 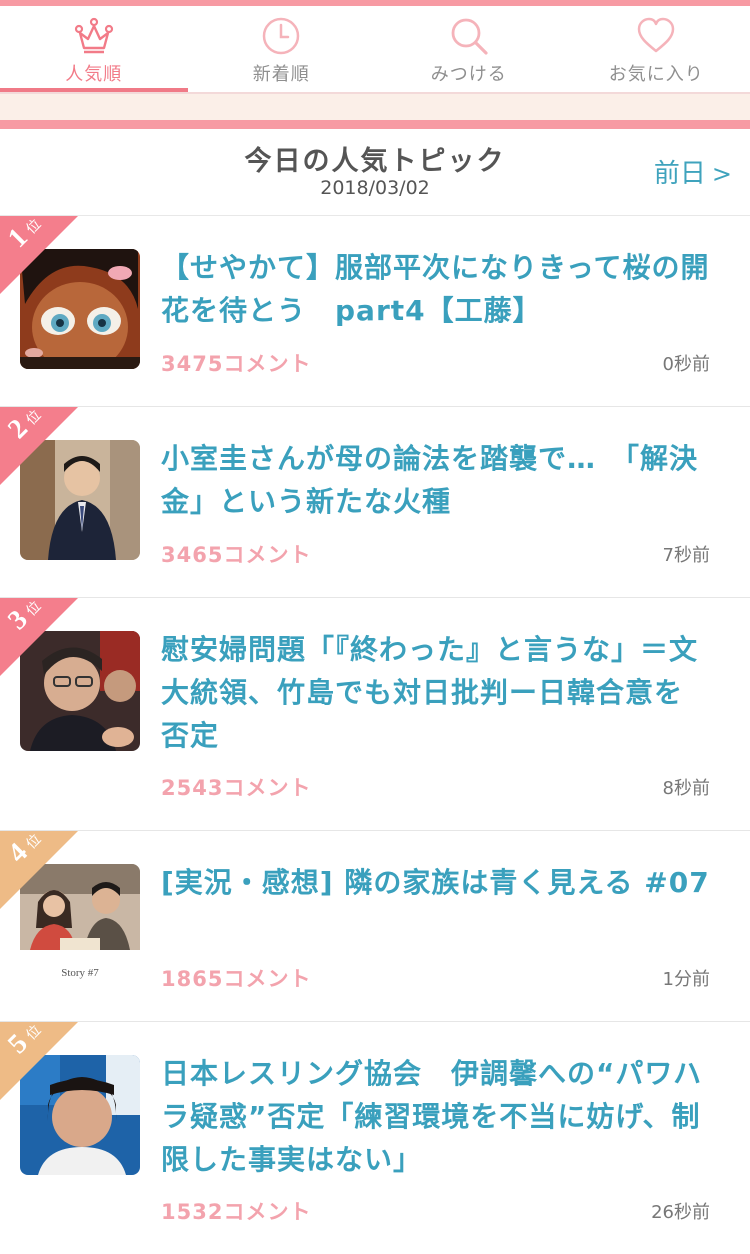 I want to click on comment-count: 3465コメント, so click(x=236, y=554).